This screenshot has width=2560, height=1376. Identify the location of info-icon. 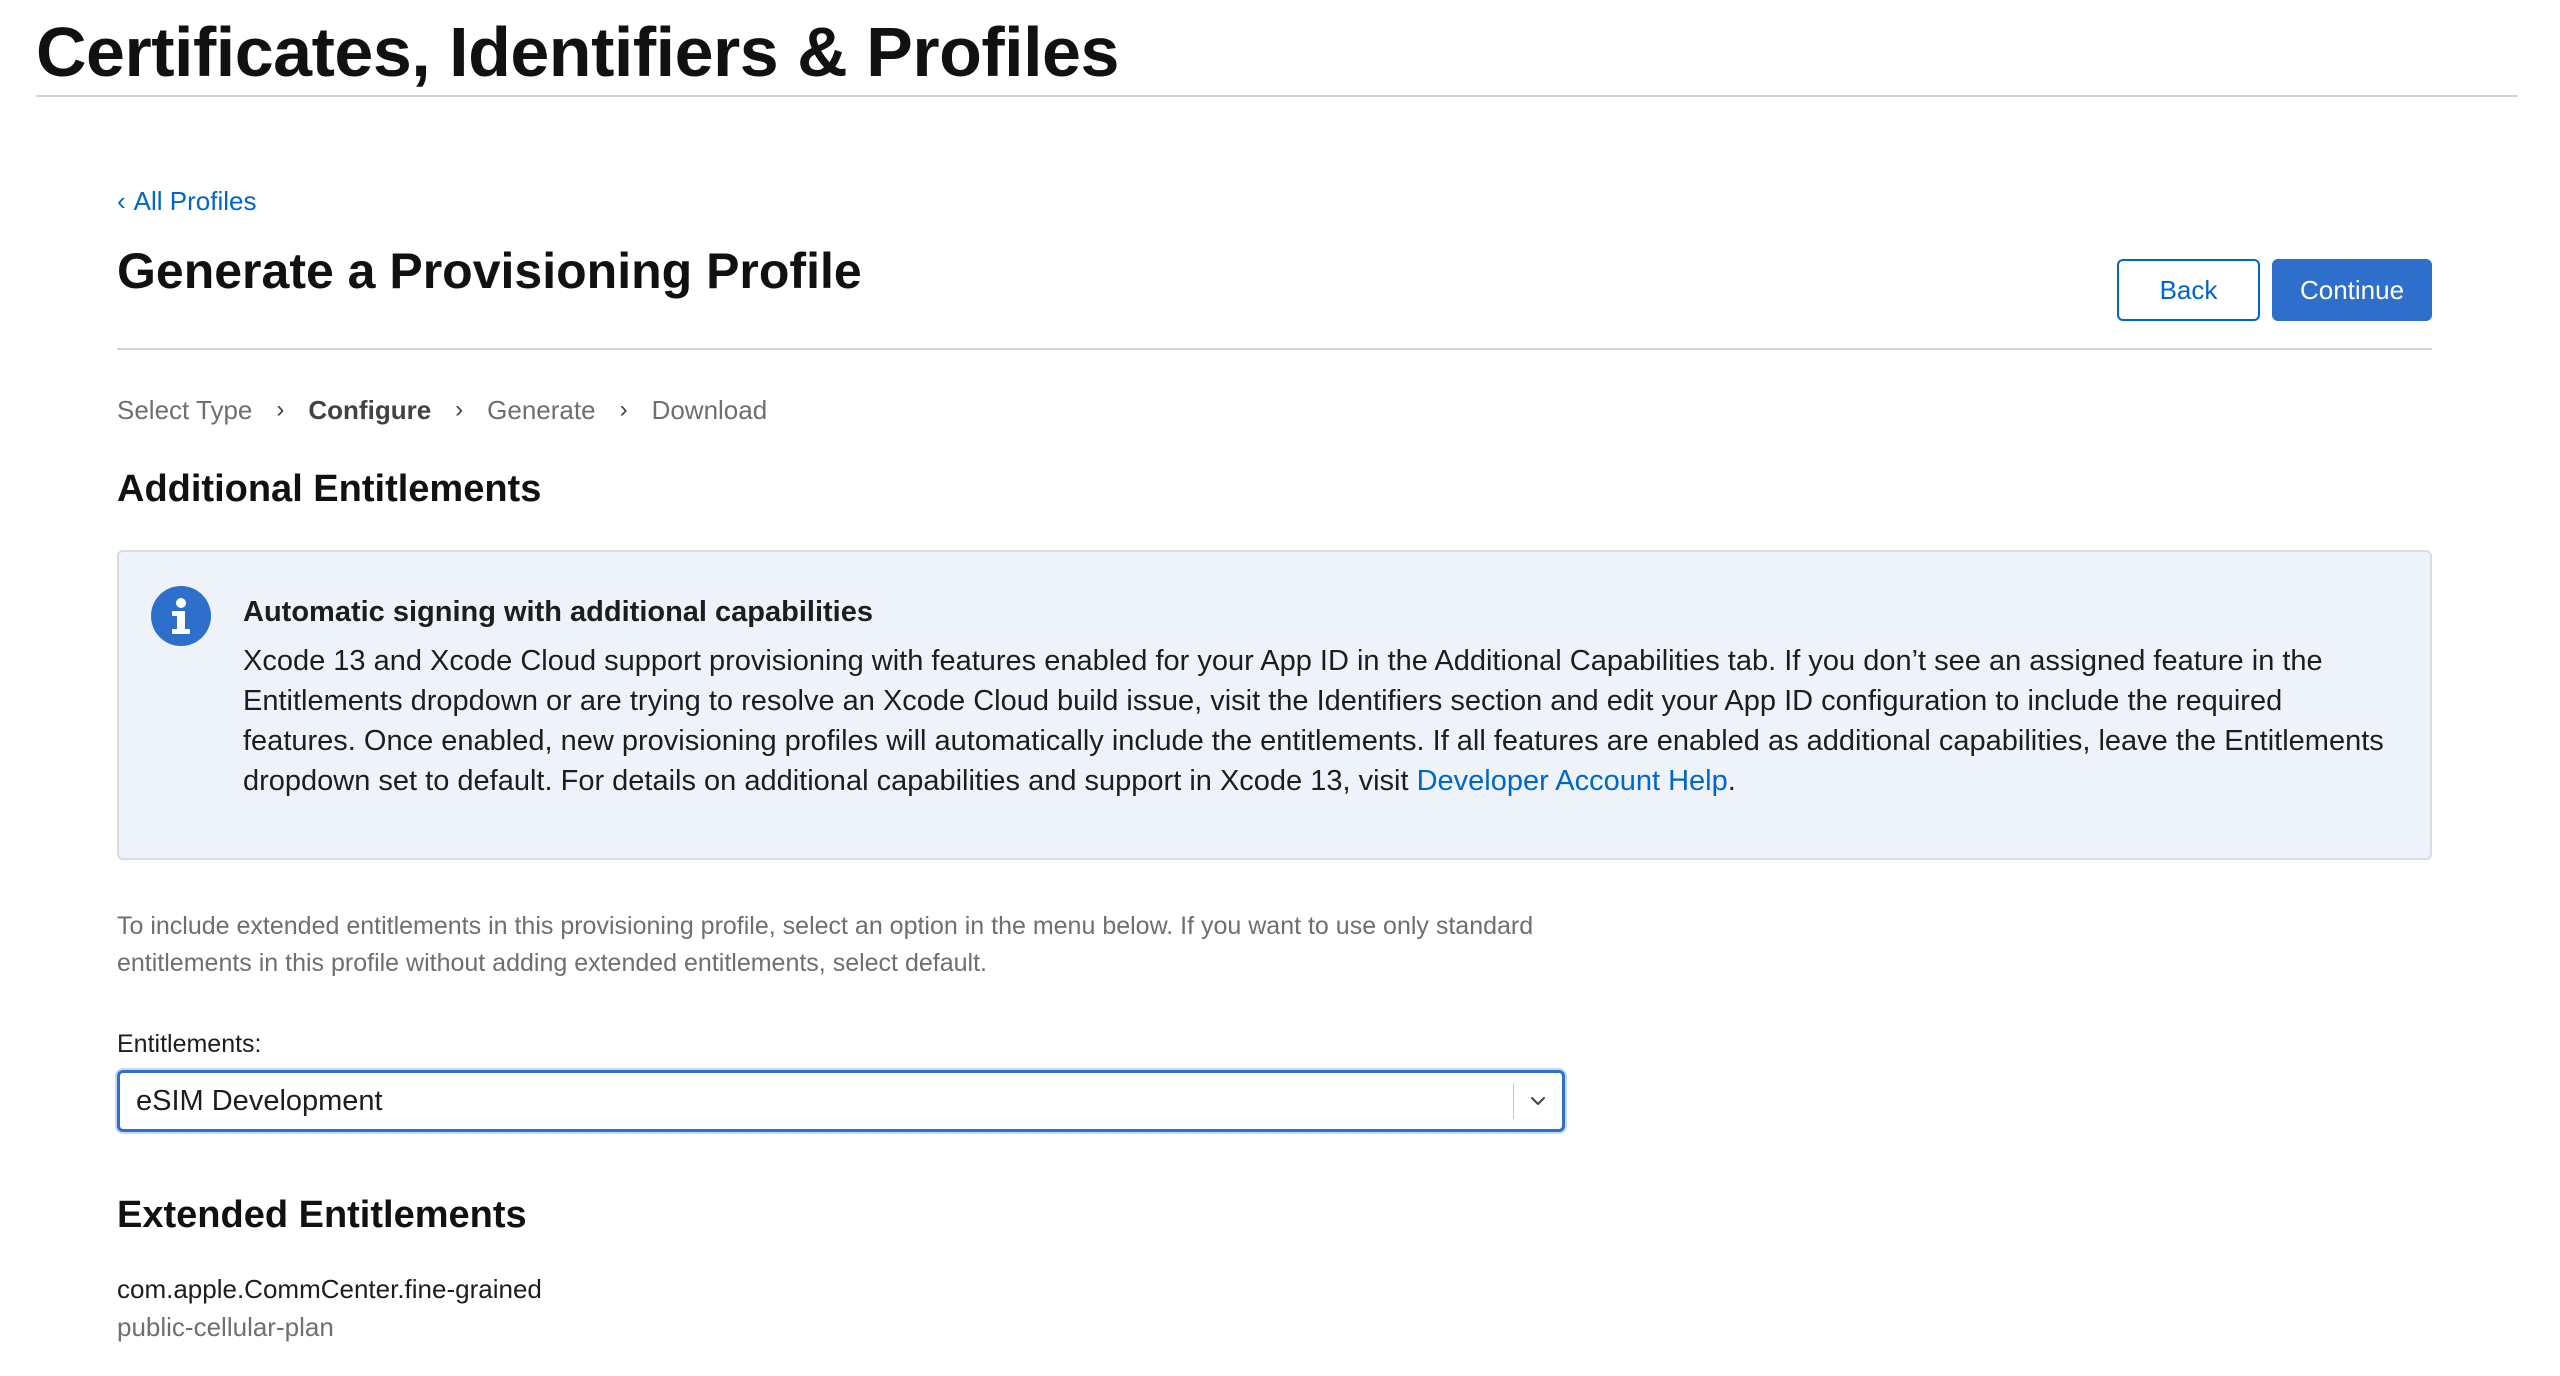
(181, 616).